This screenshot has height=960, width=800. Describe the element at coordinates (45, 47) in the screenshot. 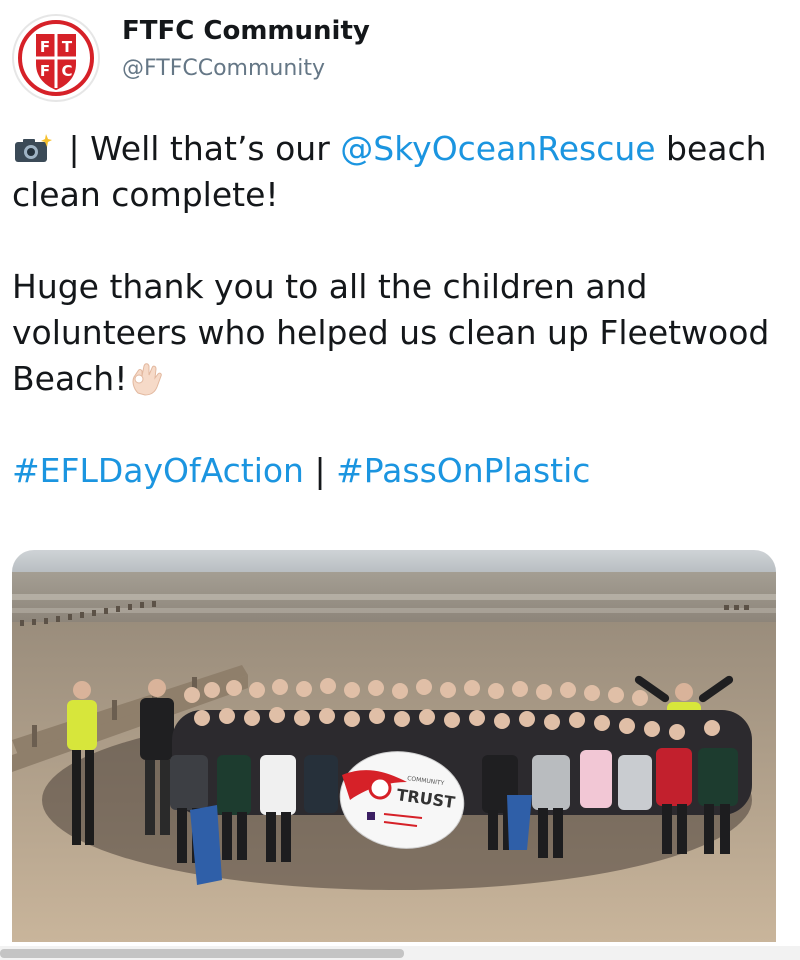

I see `crest-letter-f1: F` at that location.